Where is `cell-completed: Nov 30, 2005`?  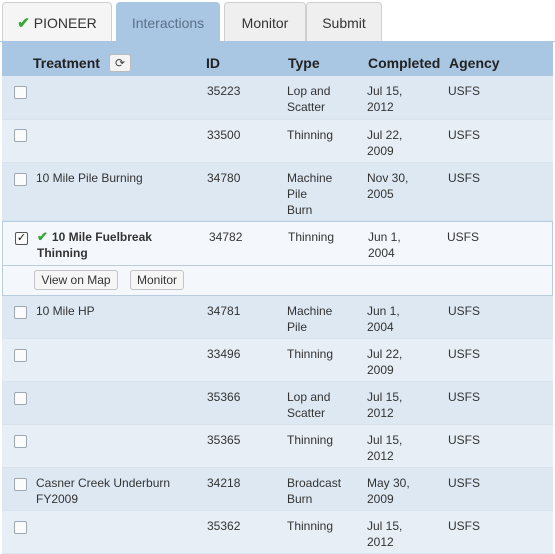 cell-completed: Nov 30, 2005 is located at coordinates (388, 186).